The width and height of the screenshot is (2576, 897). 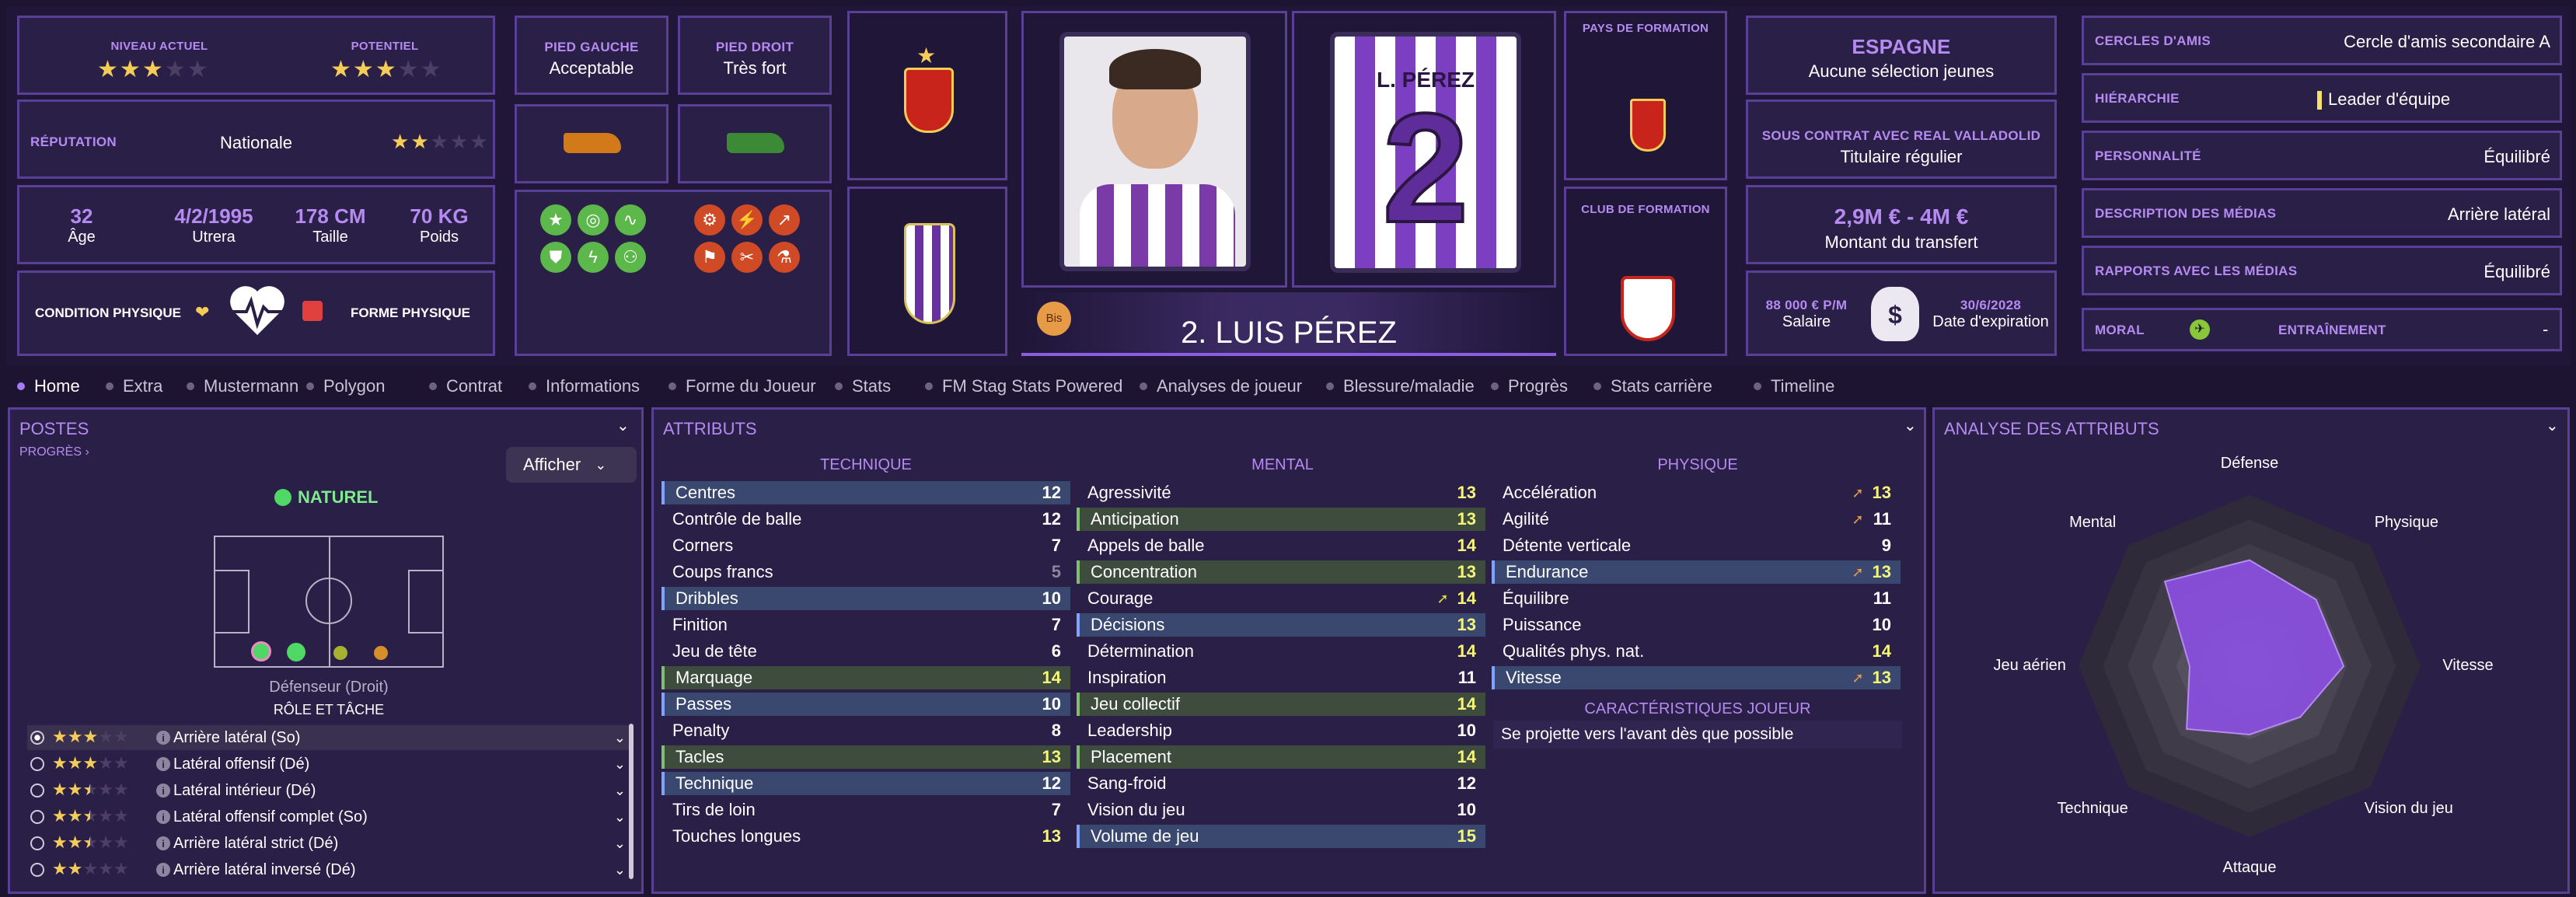 I want to click on positions-collapse-icon: ⌄, so click(x=623, y=425).